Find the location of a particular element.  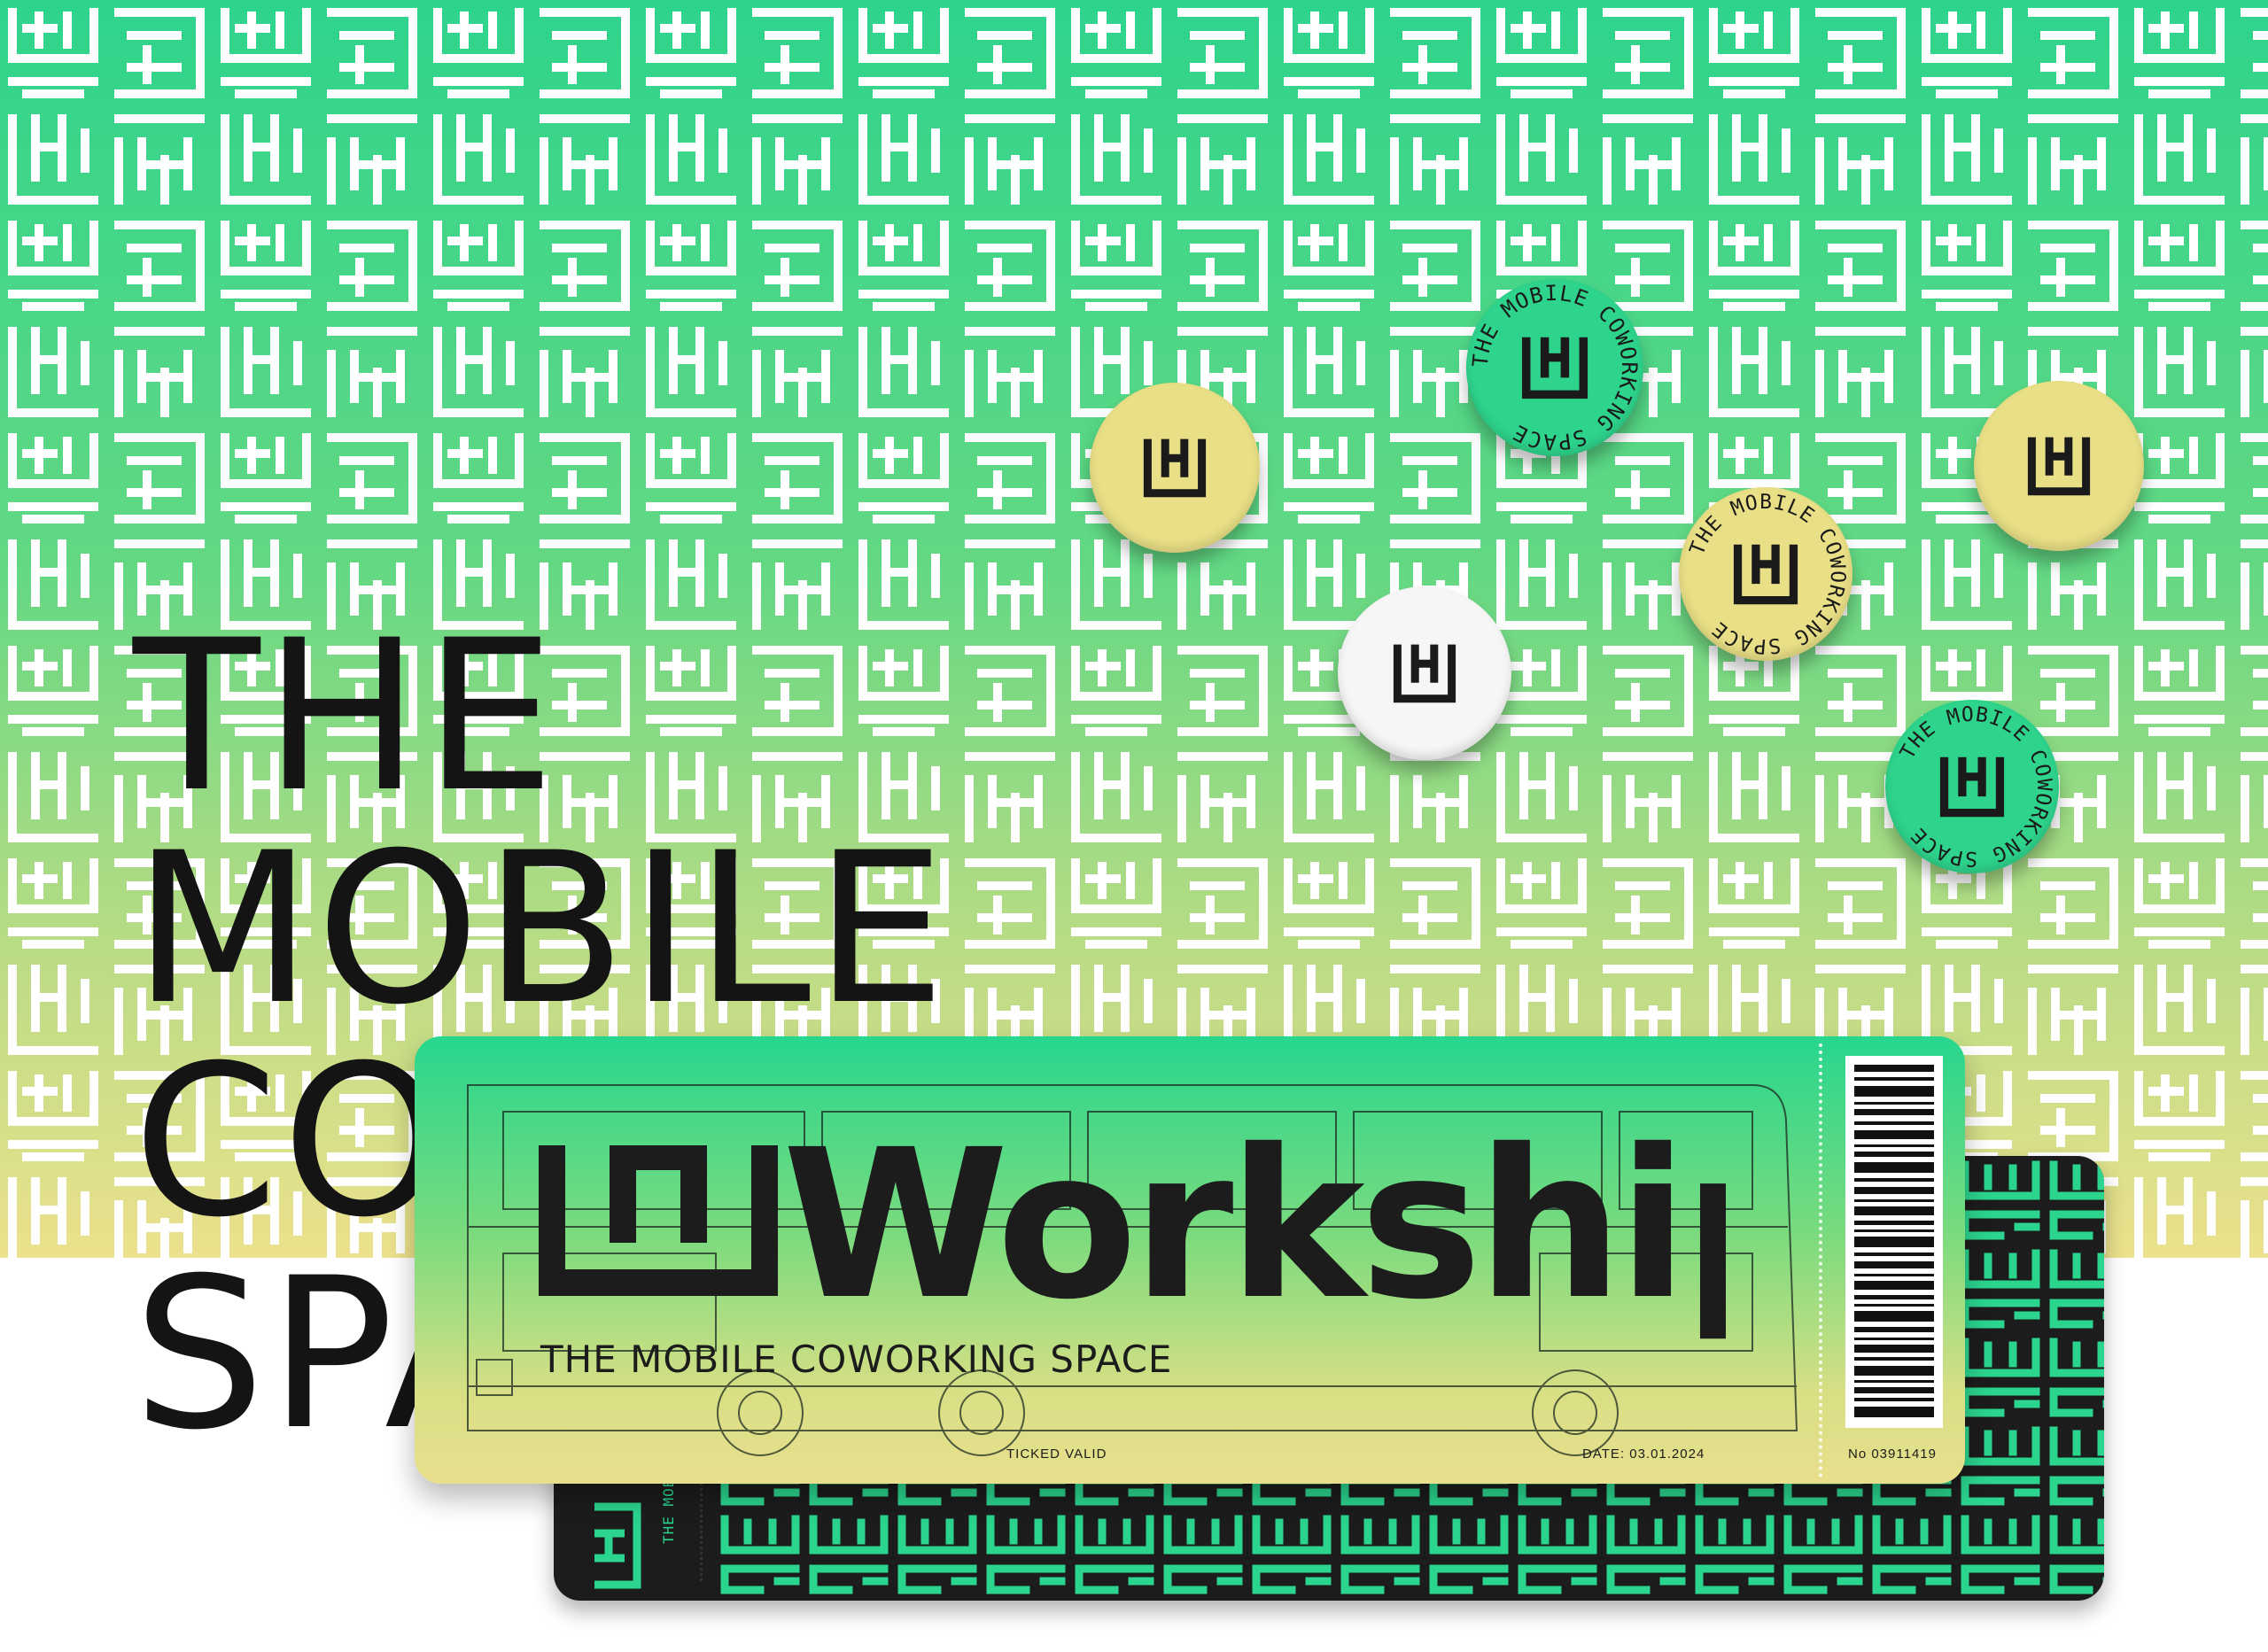

gold-ring-badge: THE MOBILE COWORKING SPACE is located at coordinates (1765, 574).